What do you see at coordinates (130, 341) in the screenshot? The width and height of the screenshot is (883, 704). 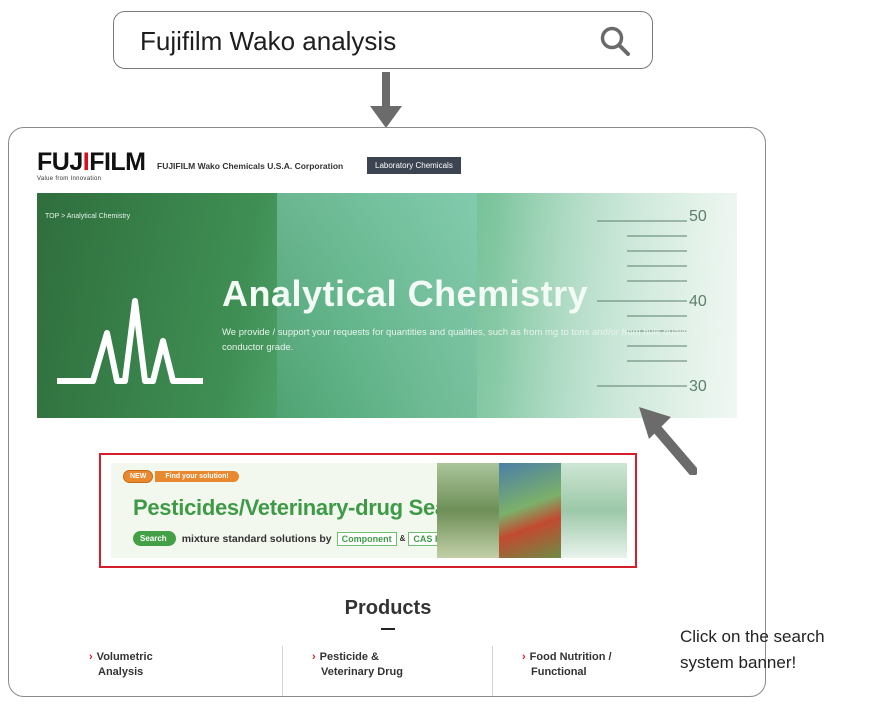 I see `chromatogram-peaks-icon` at bounding box center [130, 341].